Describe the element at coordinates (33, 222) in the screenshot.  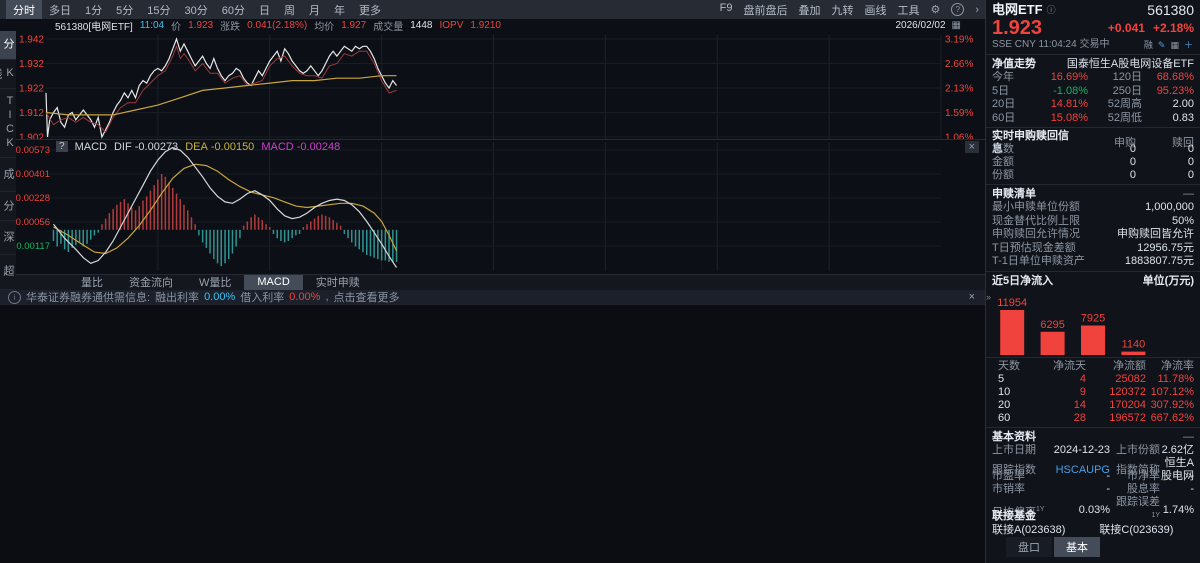
I see `svg-text: 0.00056` at that location.